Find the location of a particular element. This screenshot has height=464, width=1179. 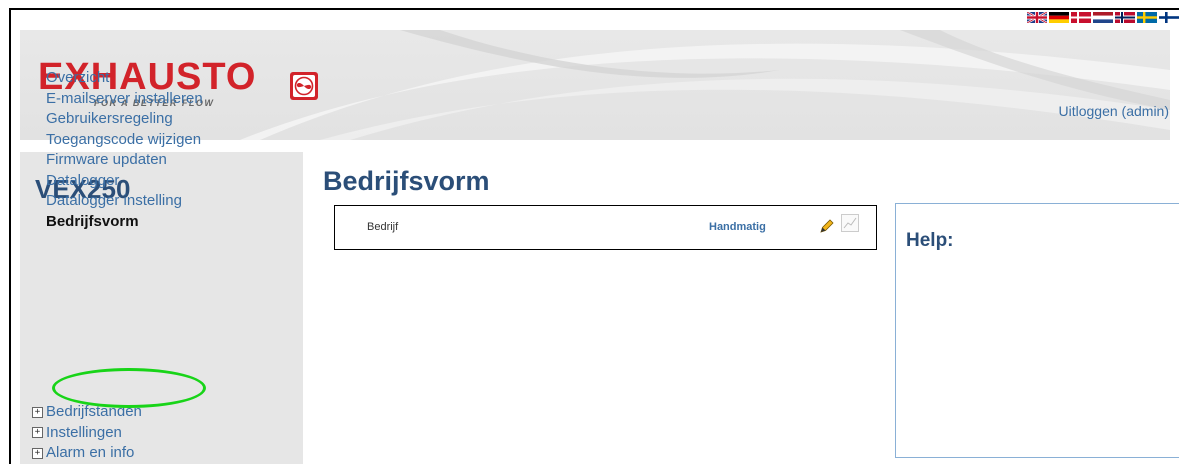

nl-flag-icon is located at coordinates (1103, 17).